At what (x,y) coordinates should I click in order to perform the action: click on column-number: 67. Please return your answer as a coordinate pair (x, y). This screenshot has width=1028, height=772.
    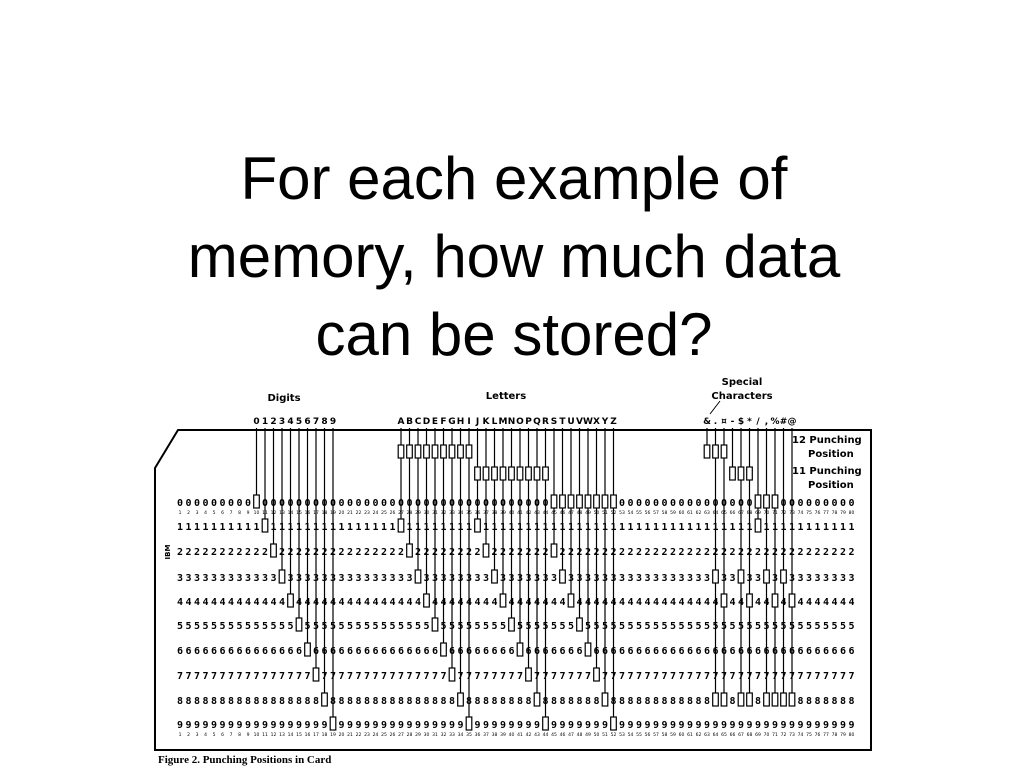
    Looking at the image, I should click on (741, 735).